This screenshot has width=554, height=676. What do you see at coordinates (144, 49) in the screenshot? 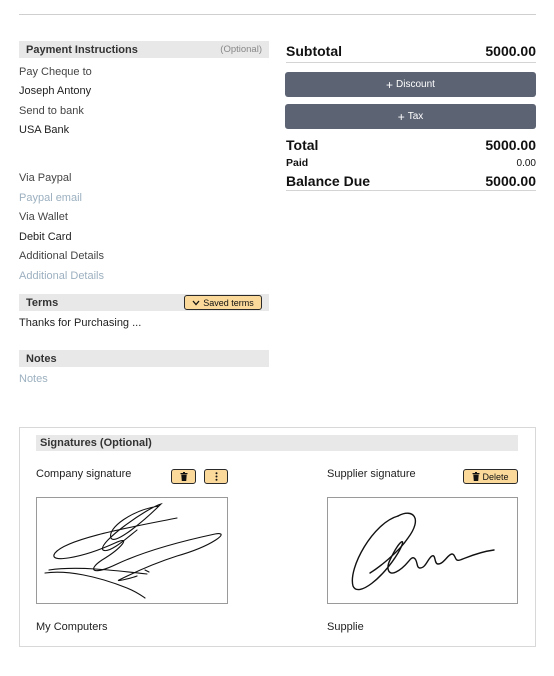
I see `payment-instructions-header: Payment Instructions (Optional)` at bounding box center [144, 49].